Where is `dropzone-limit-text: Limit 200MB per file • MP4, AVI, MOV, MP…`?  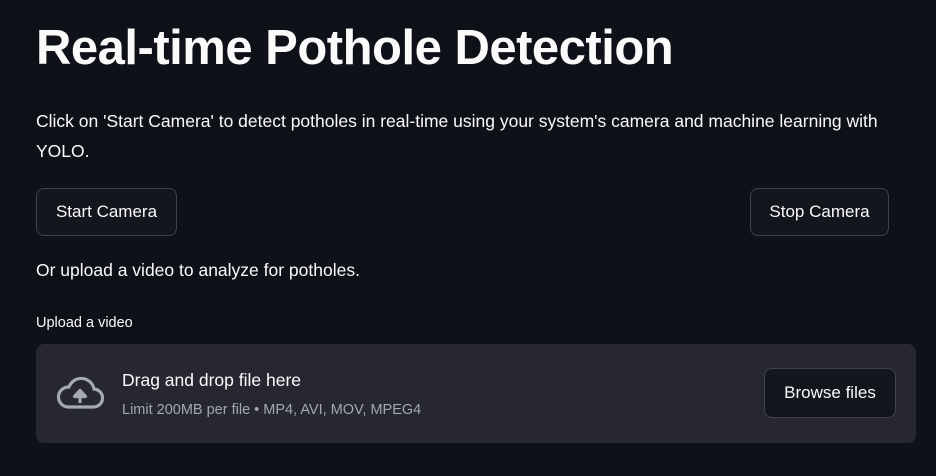 dropzone-limit-text: Limit 200MB per file • MP4, AVI, MOV, MP… is located at coordinates (272, 410).